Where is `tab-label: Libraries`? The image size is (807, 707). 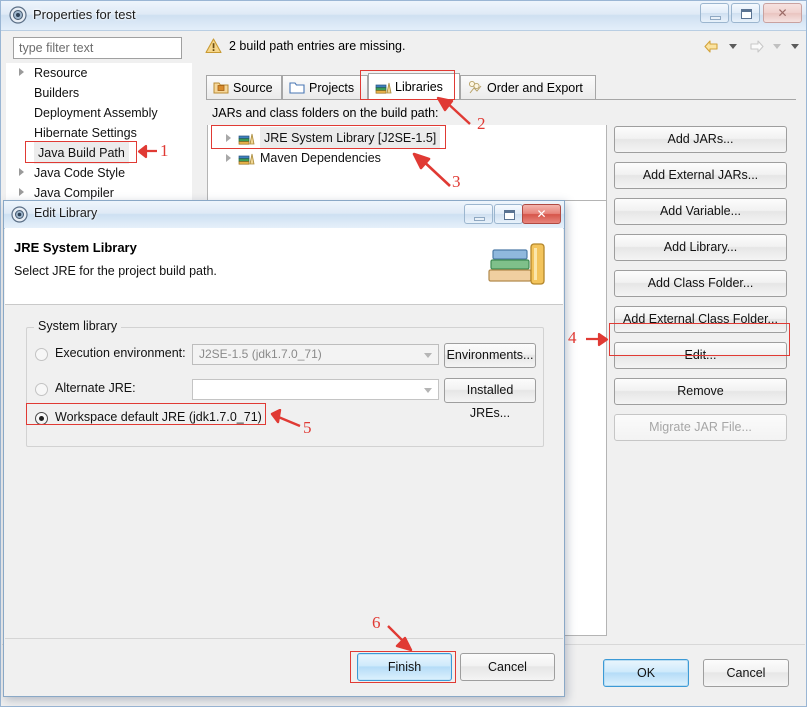 tab-label: Libraries is located at coordinates (419, 87).